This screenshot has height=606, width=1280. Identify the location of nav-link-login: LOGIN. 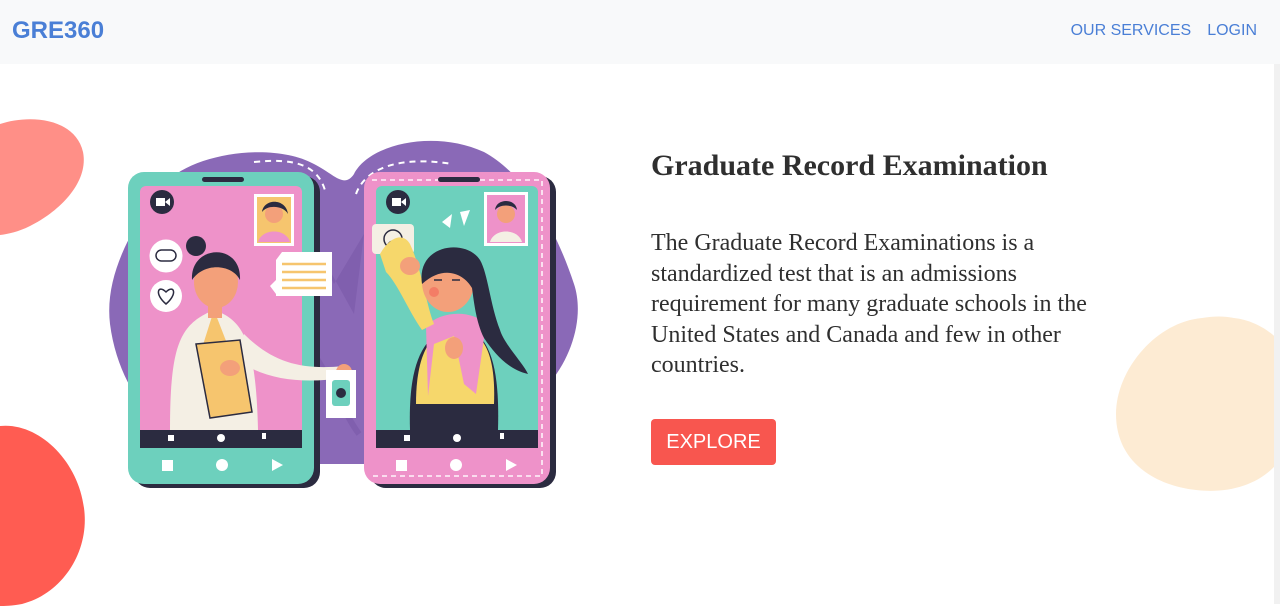
(1232, 31).